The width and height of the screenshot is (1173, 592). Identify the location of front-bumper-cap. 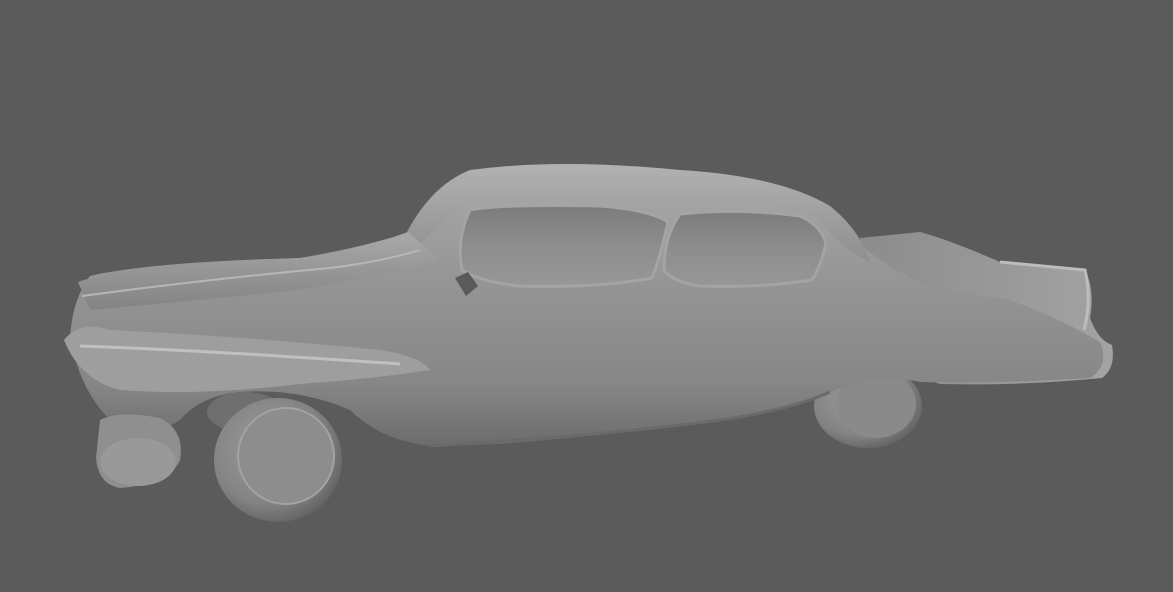
(138, 462).